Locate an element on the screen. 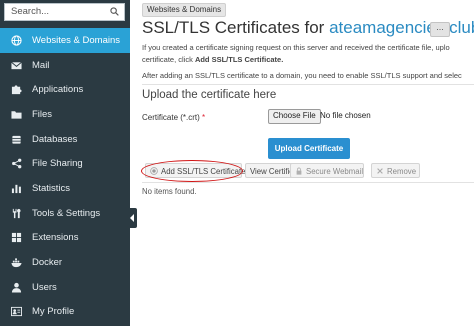 Image resolution: width=474 pixels, height=326 pixels. add-icon is located at coordinates (154, 171).